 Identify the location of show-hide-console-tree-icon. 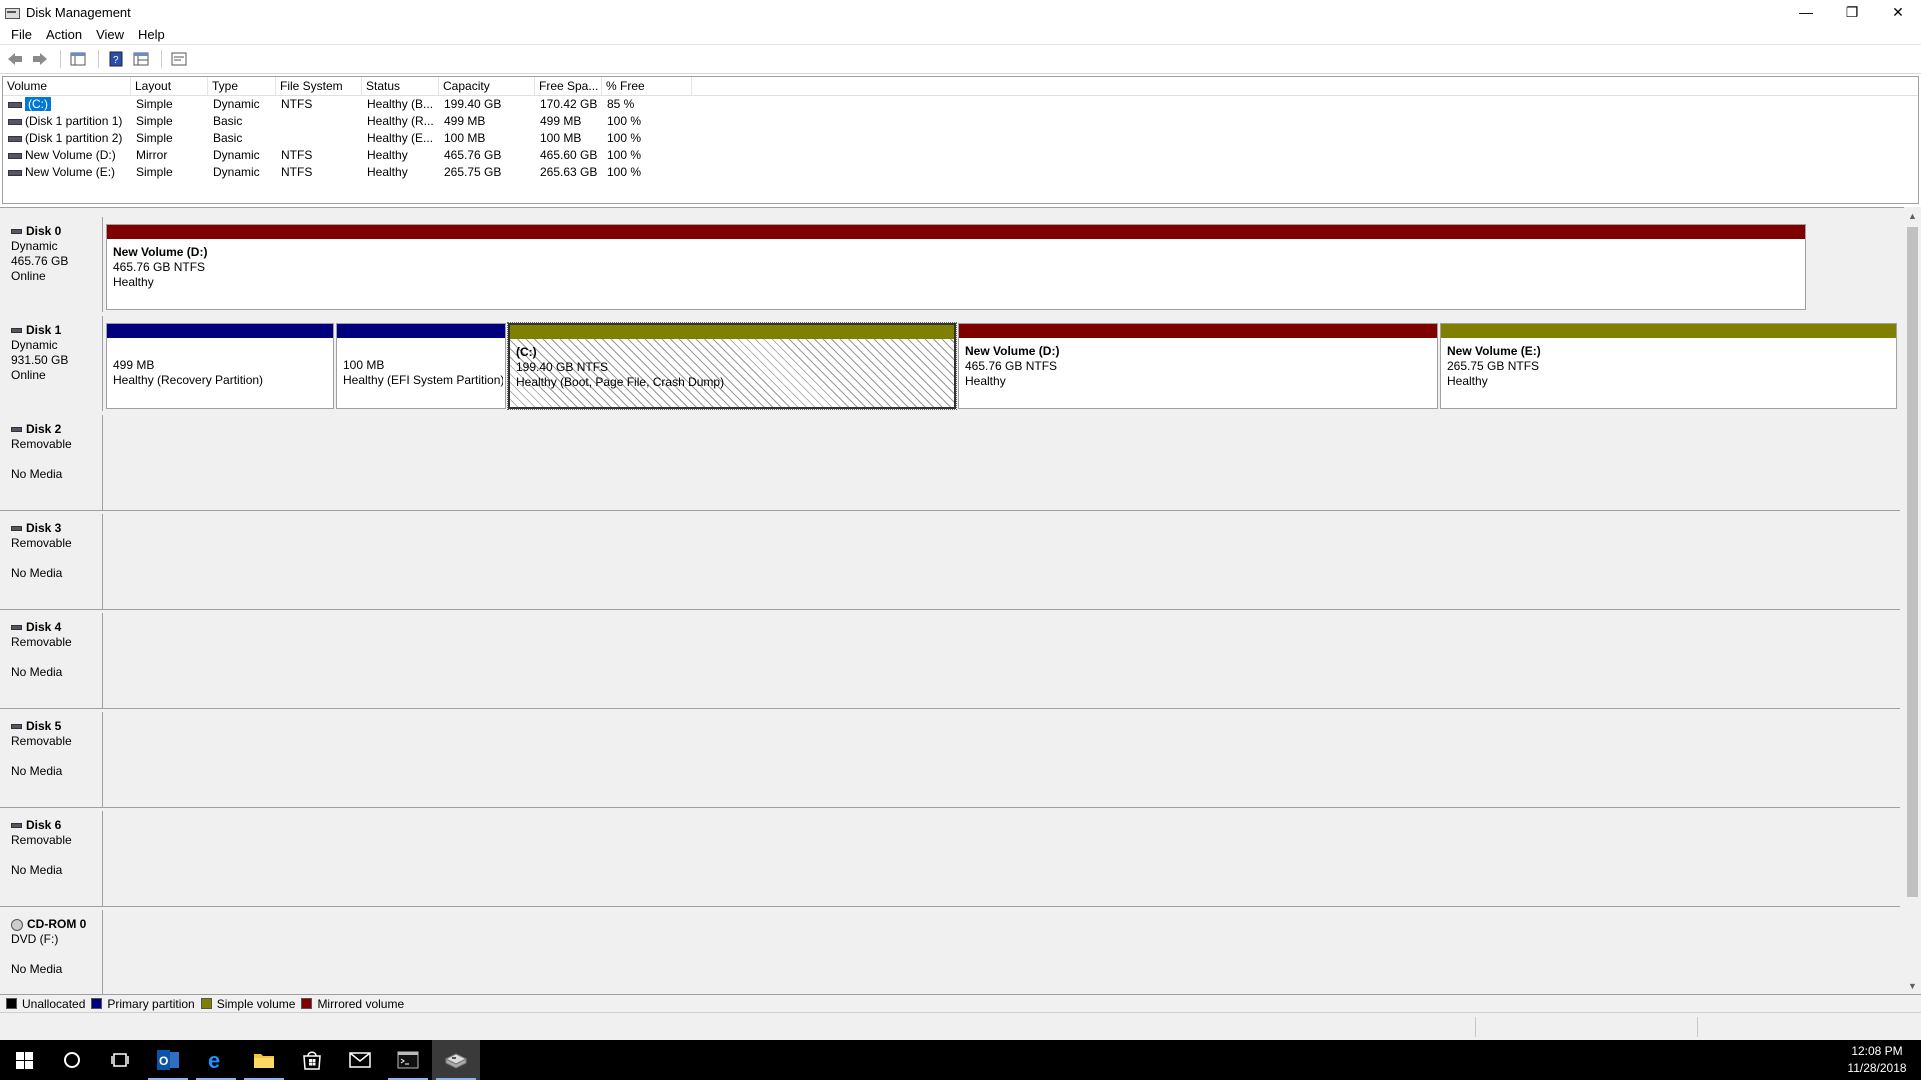
(78, 59).